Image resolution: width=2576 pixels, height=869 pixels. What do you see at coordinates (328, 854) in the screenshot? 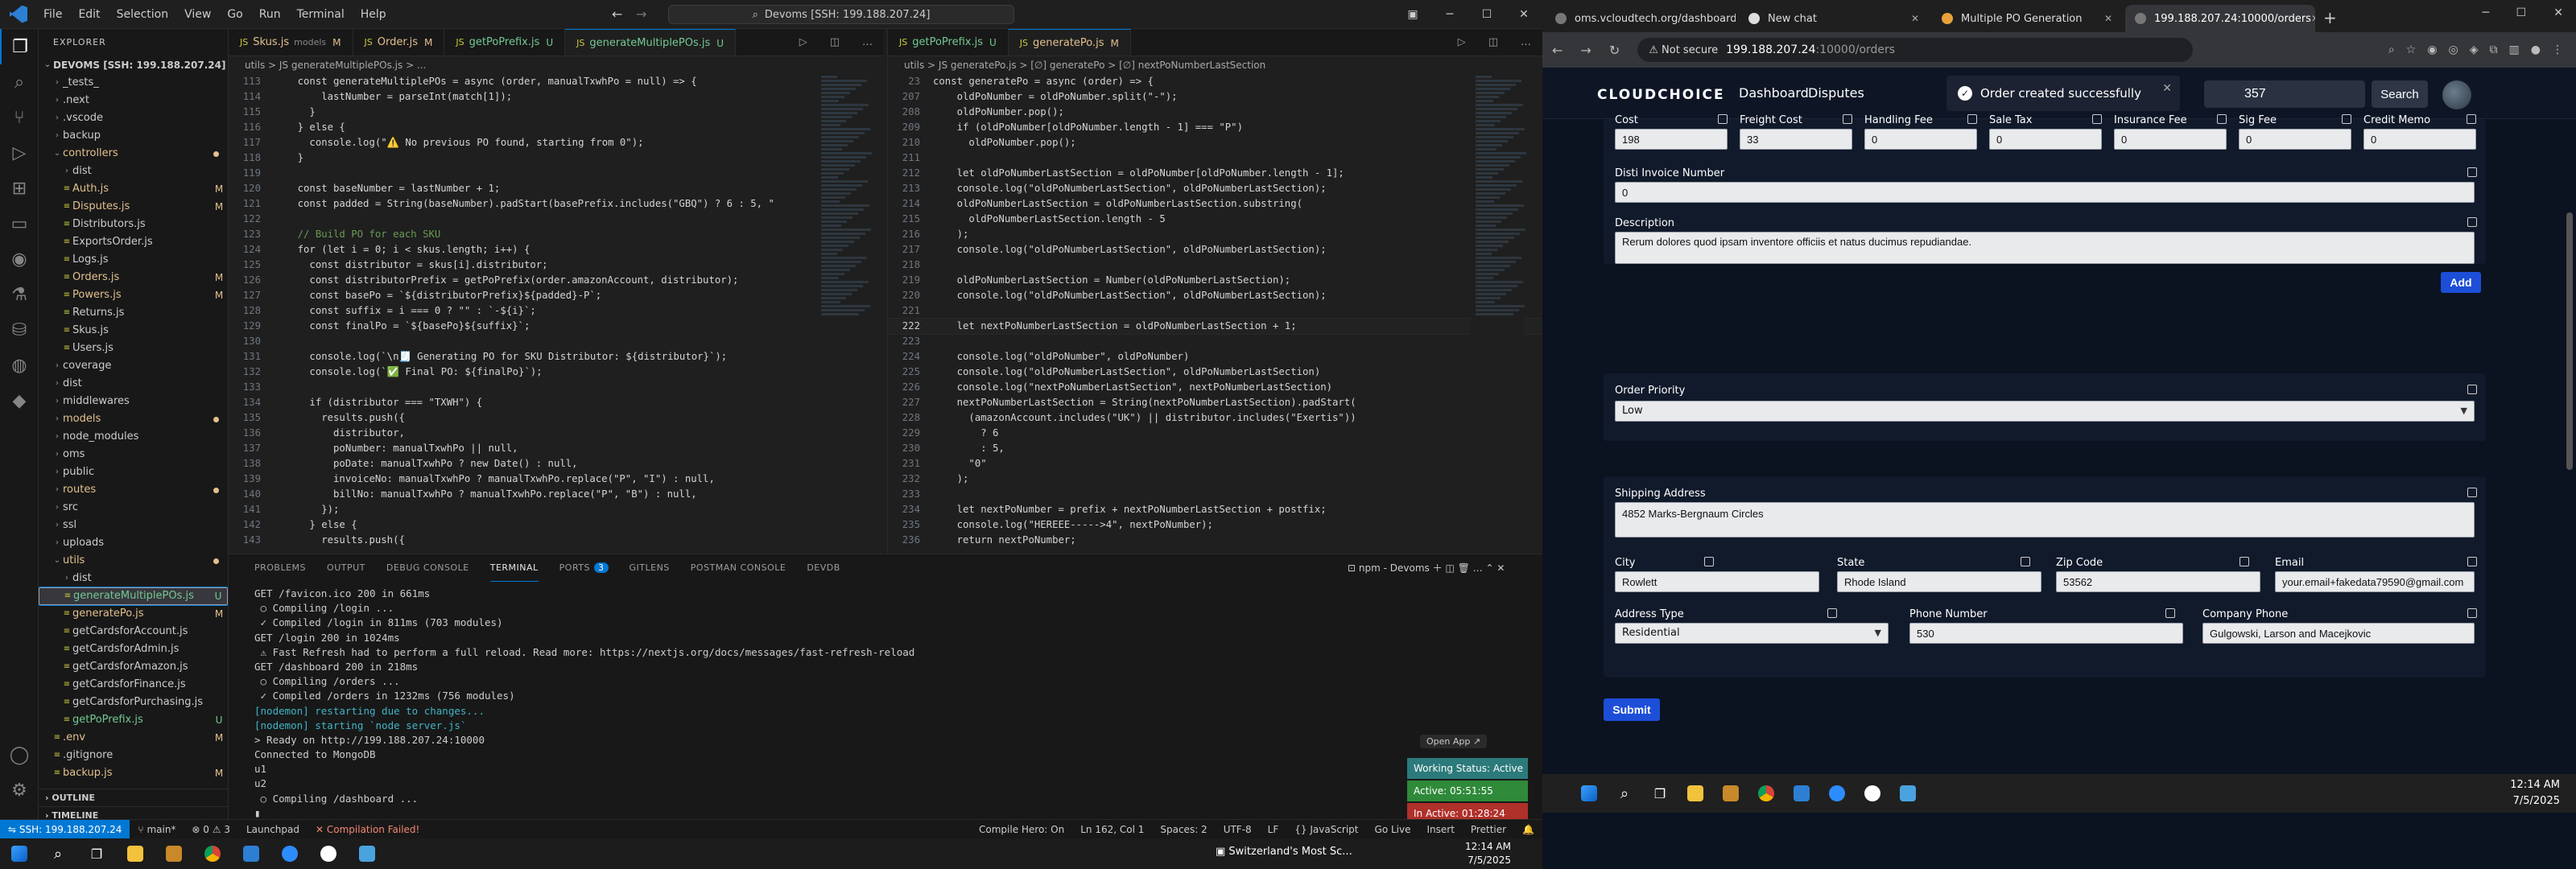
I see `obs-icon` at bounding box center [328, 854].